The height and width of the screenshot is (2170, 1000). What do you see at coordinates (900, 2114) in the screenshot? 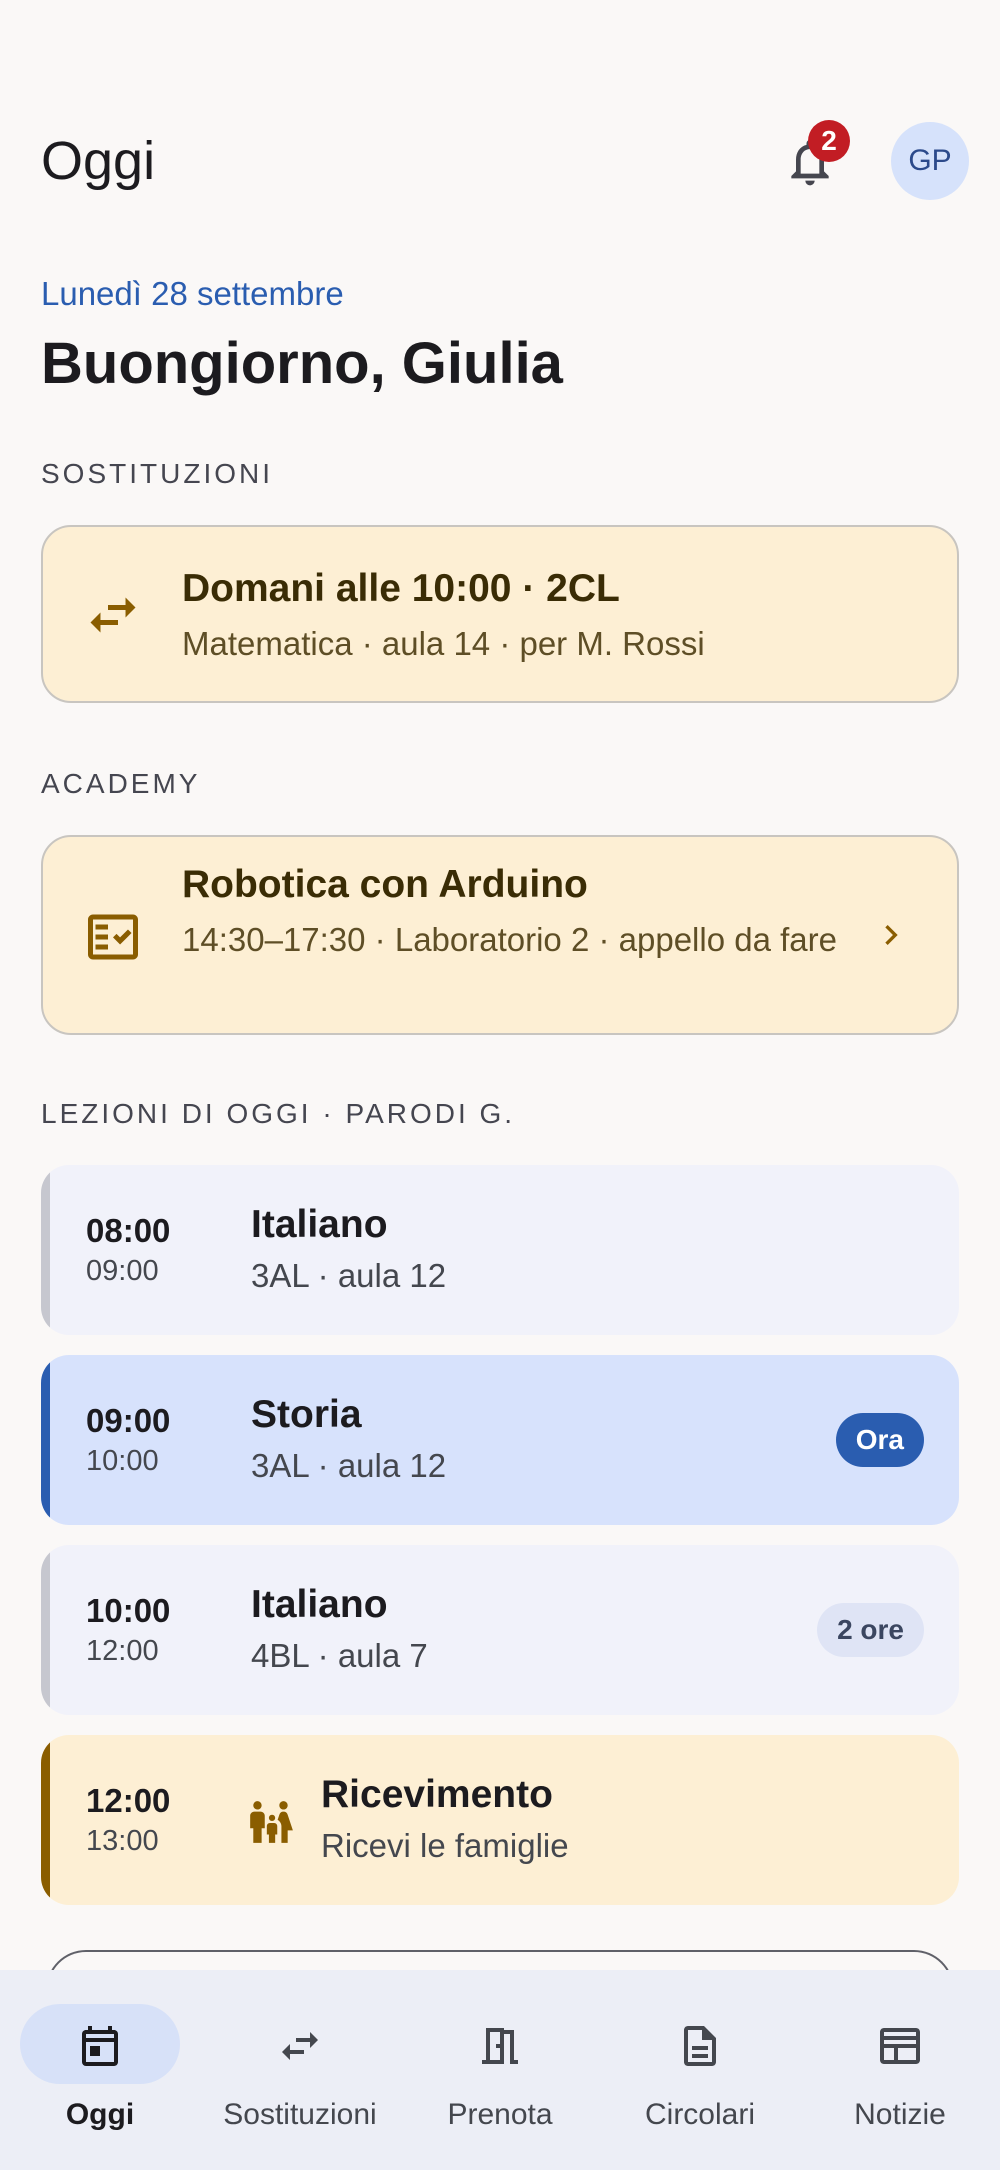
I see `nav-label: Notizie` at bounding box center [900, 2114].